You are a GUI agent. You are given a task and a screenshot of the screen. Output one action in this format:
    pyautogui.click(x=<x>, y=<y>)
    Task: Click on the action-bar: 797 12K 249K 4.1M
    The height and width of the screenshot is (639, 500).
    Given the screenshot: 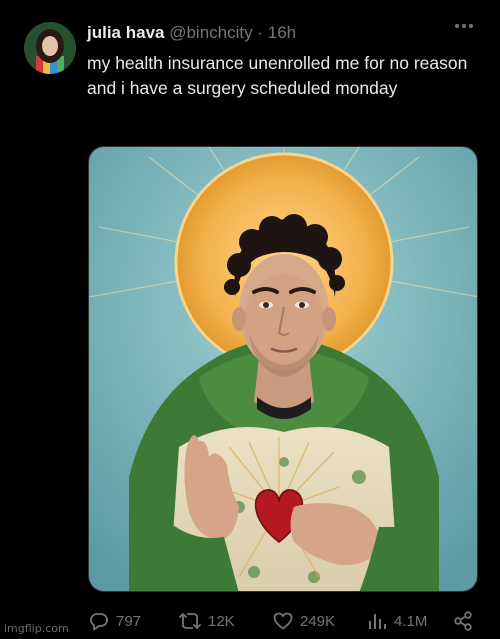 What is the action you would take?
    pyautogui.click(x=250, y=621)
    